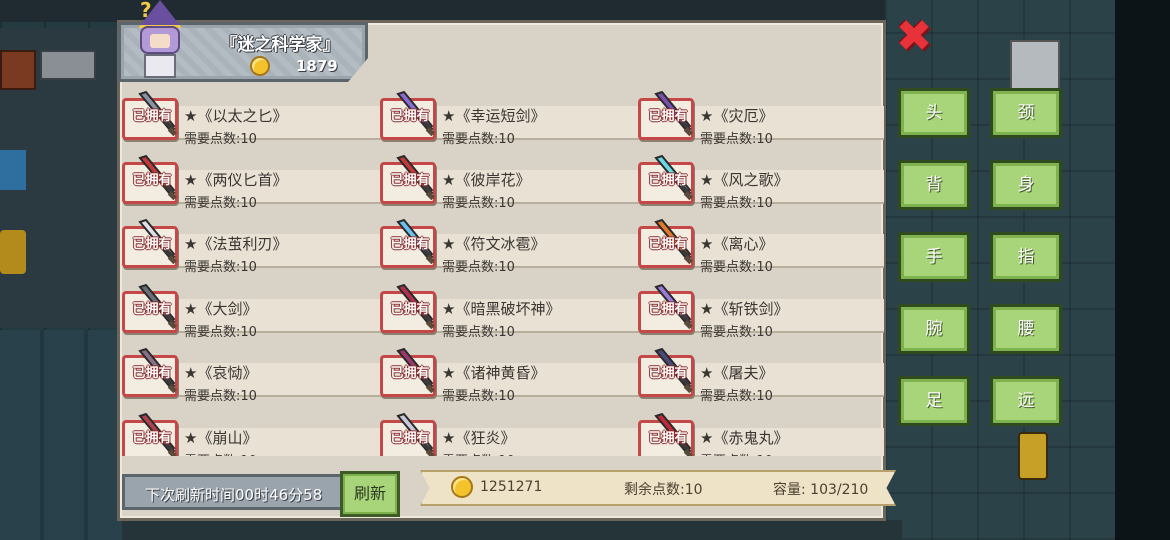 This screenshot has width=1170, height=540. I want to click on plant-prop, so click(13, 252).